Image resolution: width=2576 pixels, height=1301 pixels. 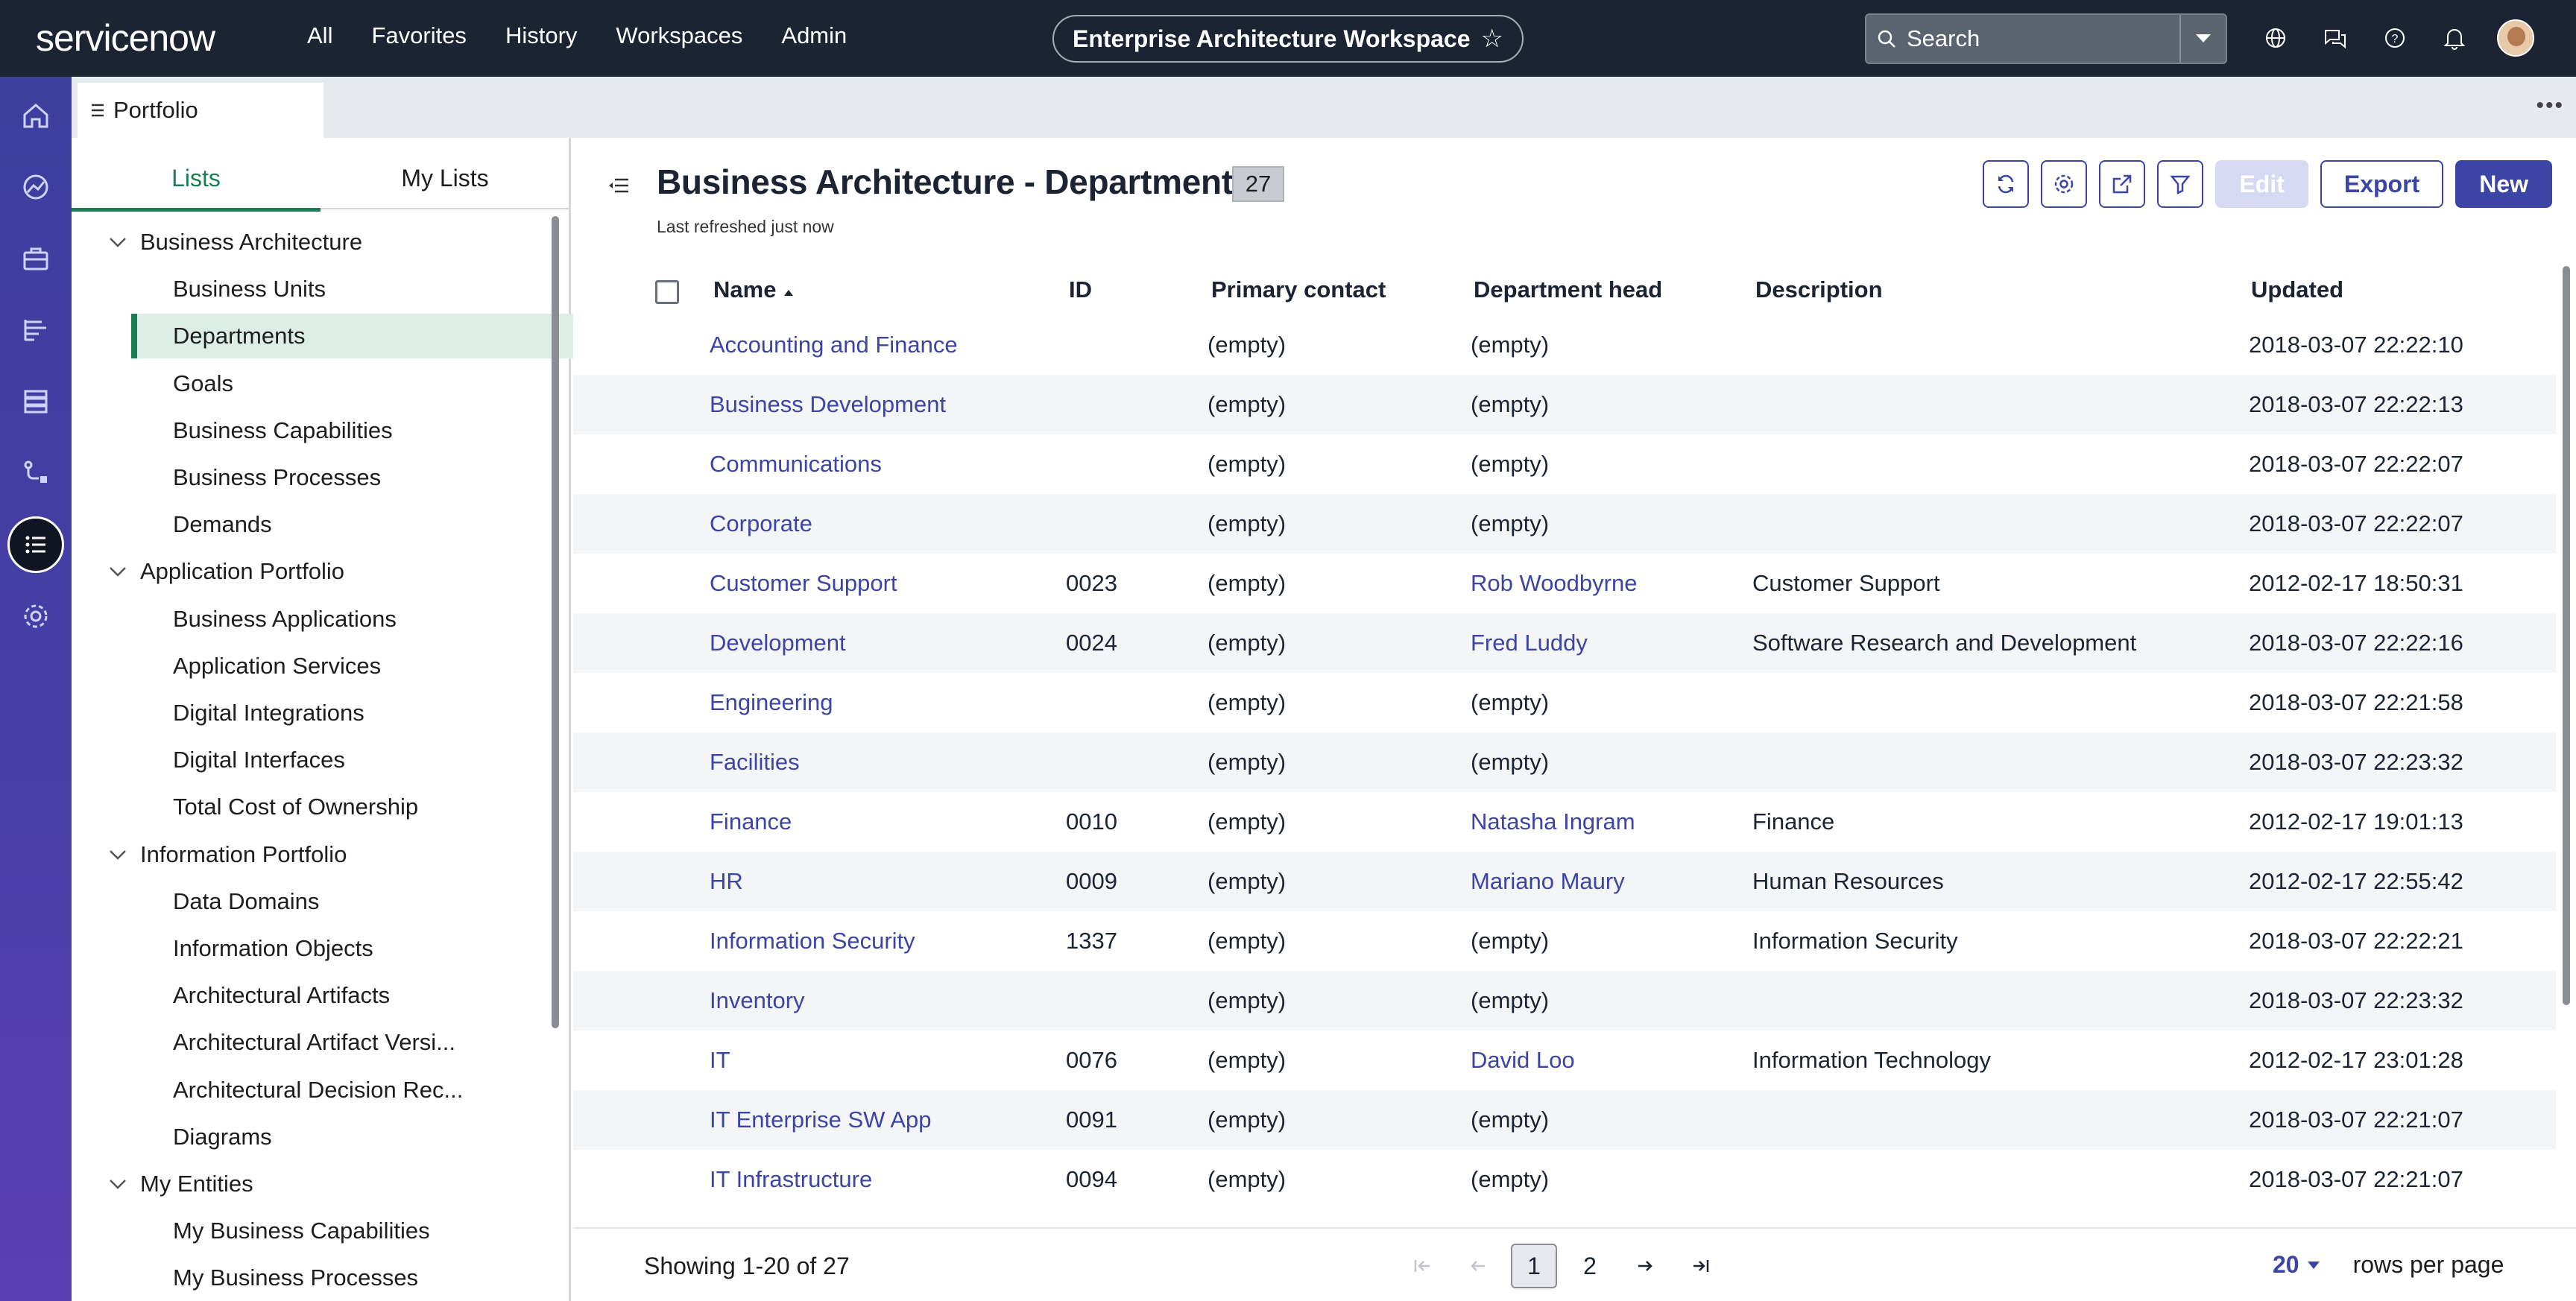 I want to click on more-options-icon: •••, so click(x=2550, y=105).